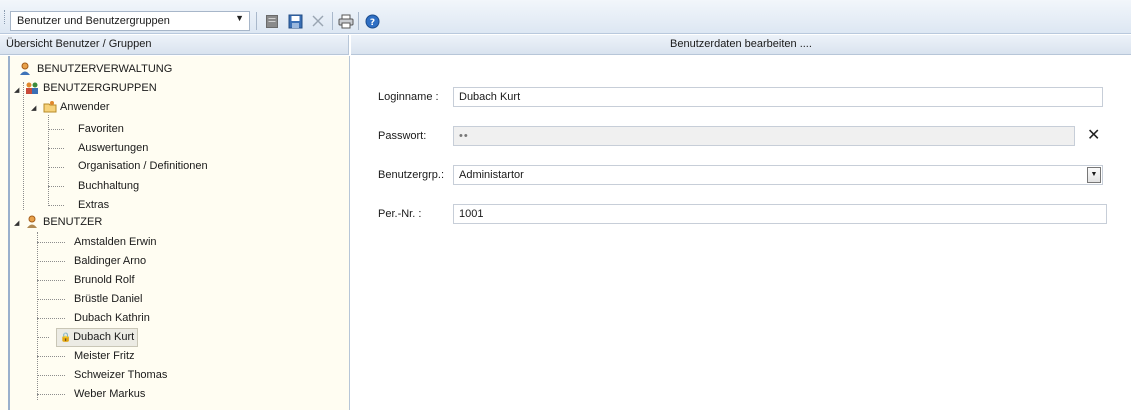 The height and width of the screenshot is (410, 1131). Describe the element at coordinates (1093, 135) in the screenshot. I see `clear-password-icon: ✕` at that location.